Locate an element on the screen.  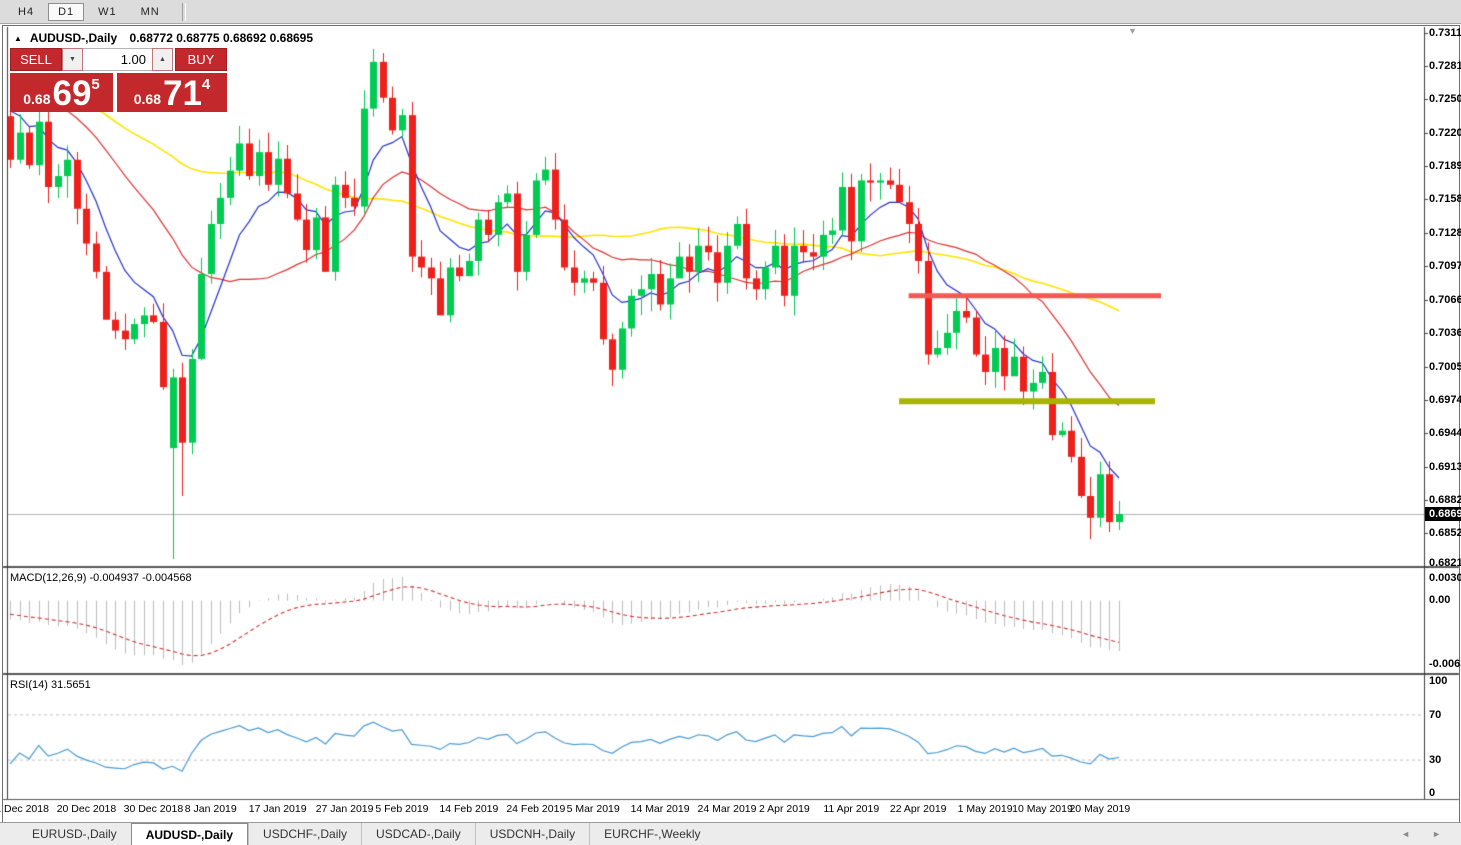
timeframe-button-mn: MN is located at coordinates (150, 12).